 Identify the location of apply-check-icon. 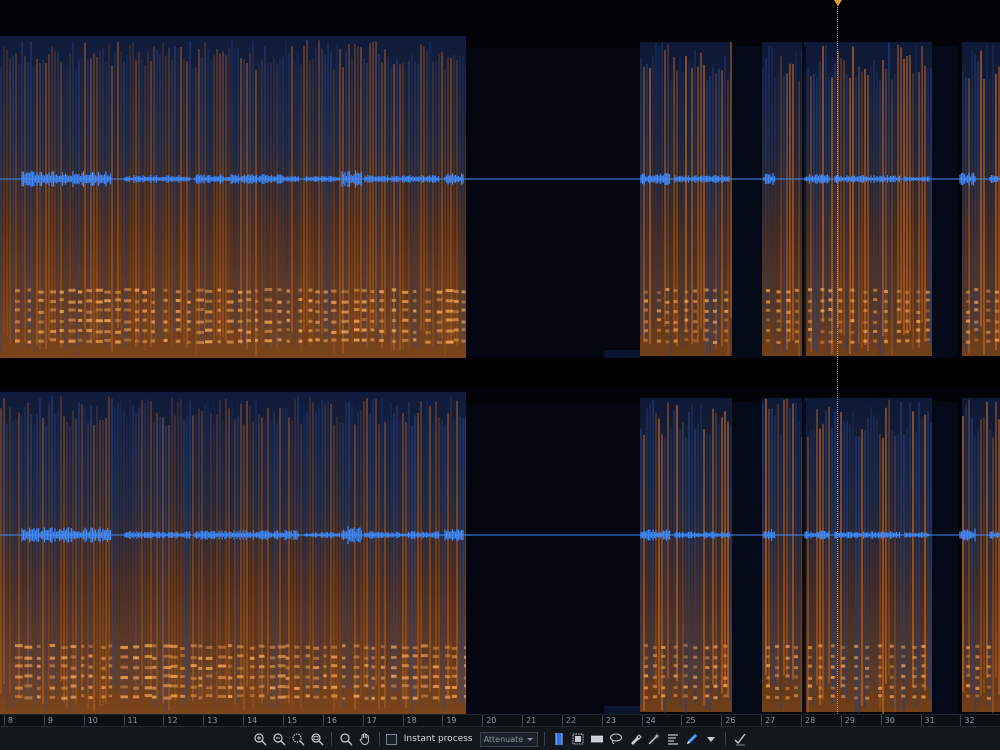
(740, 739).